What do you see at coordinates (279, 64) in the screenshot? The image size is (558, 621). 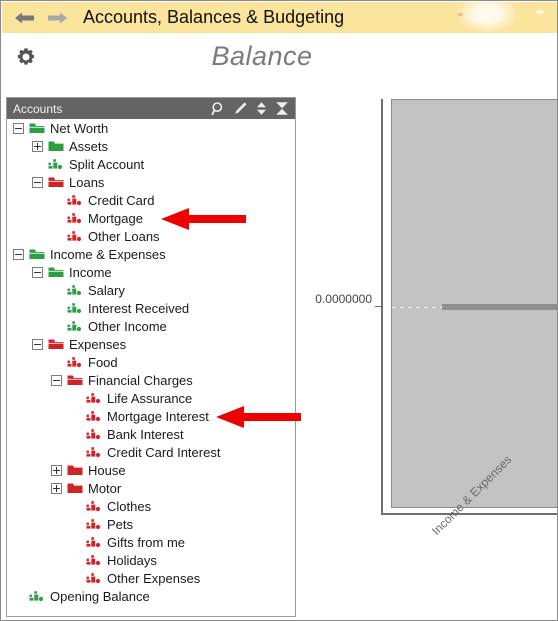 I see `report-header: Balance` at bounding box center [279, 64].